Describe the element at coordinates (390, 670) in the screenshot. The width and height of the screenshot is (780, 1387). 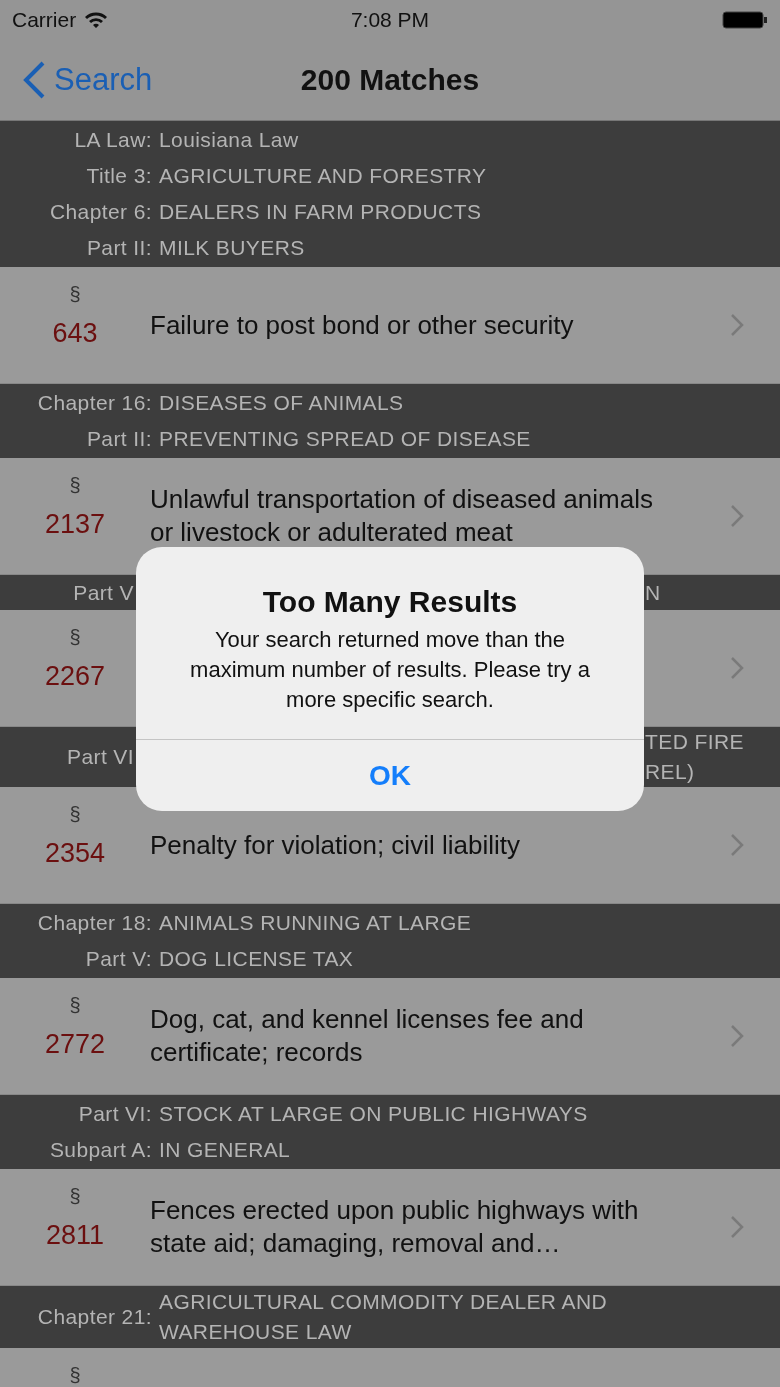
I see `alert-message: Your search returned move than the maximum number of results. Please try a more specific search.` at that location.